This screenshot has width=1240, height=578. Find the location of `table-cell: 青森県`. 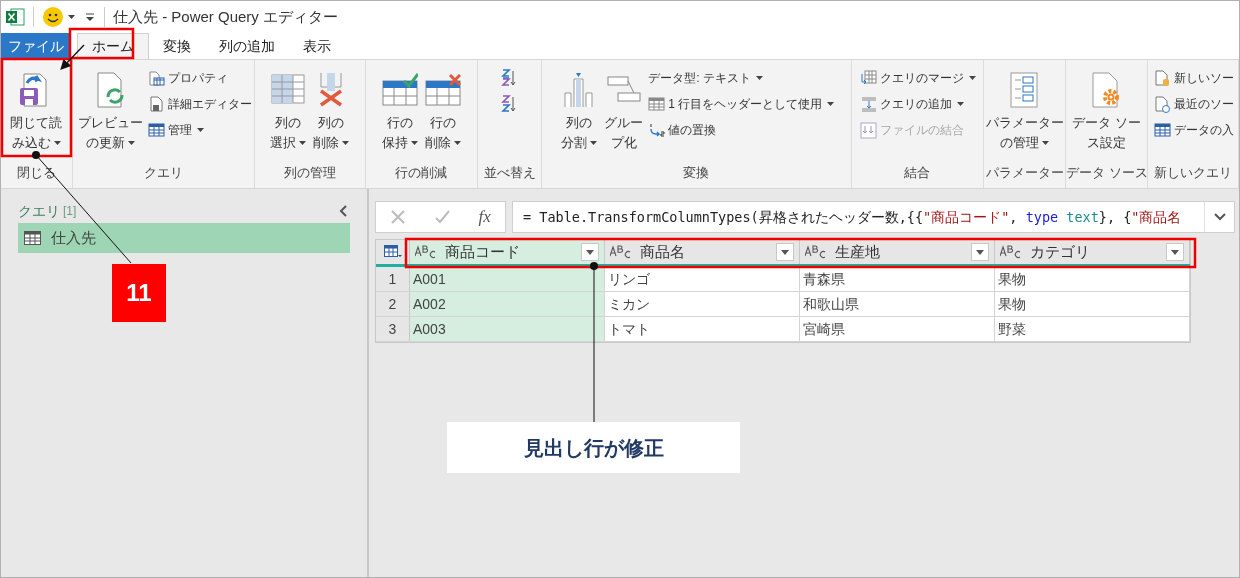

table-cell: 青森県 is located at coordinates (897, 279).